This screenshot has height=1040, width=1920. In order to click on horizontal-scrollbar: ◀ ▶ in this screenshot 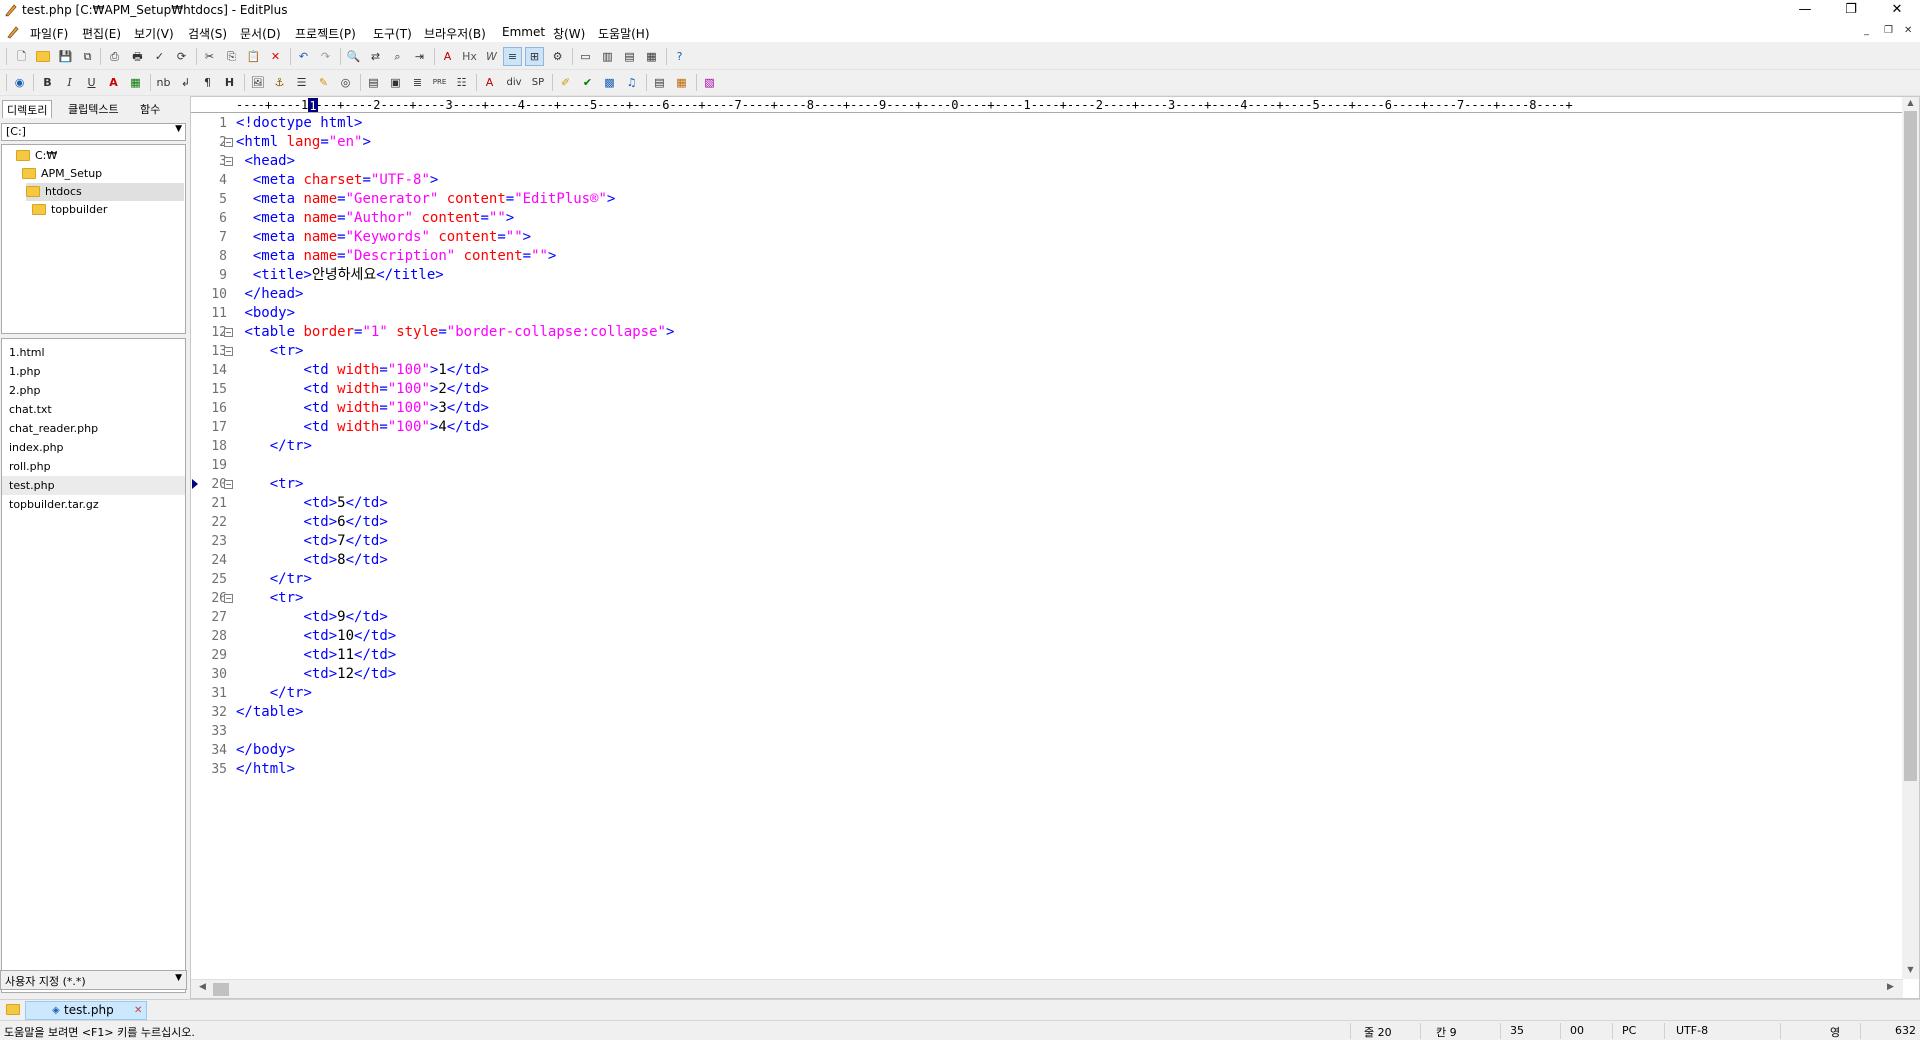, I will do `click(1047, 988)`.